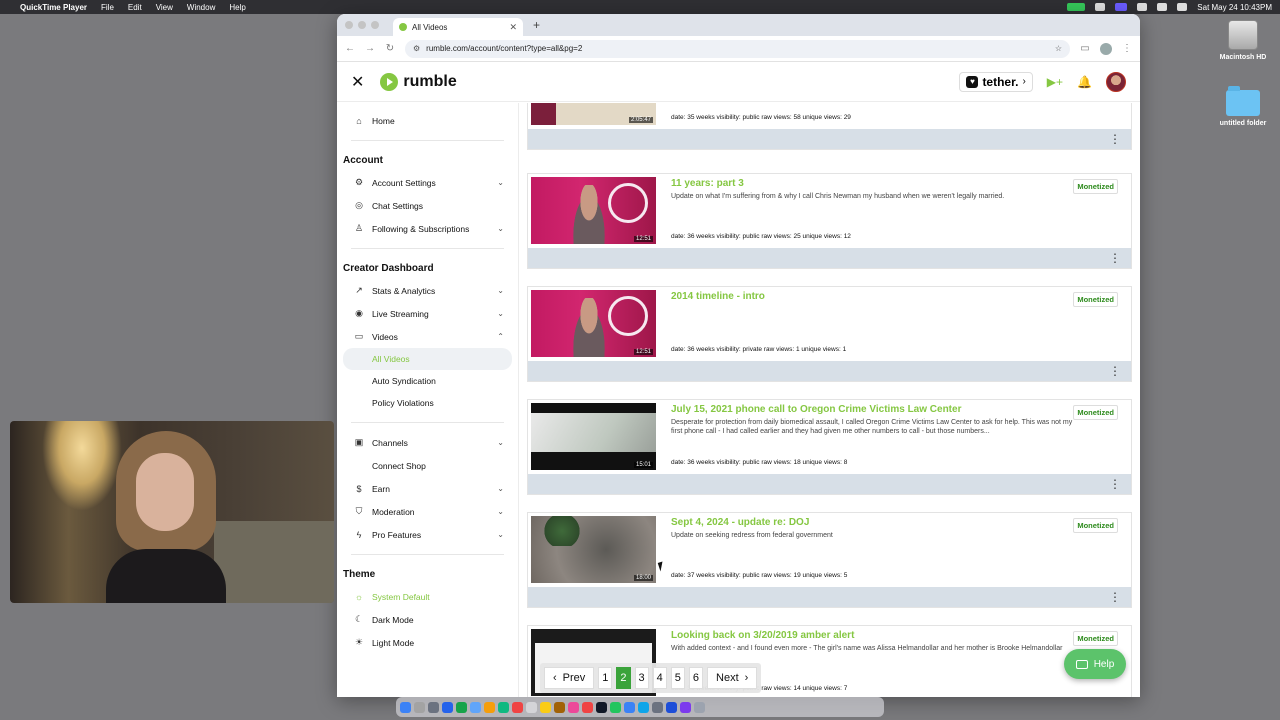  What do you see at coordinates (1085, 48) in the screenshot?
I see `sidebar-toggle-icon: ▭` at bounding box center [1085, 48].